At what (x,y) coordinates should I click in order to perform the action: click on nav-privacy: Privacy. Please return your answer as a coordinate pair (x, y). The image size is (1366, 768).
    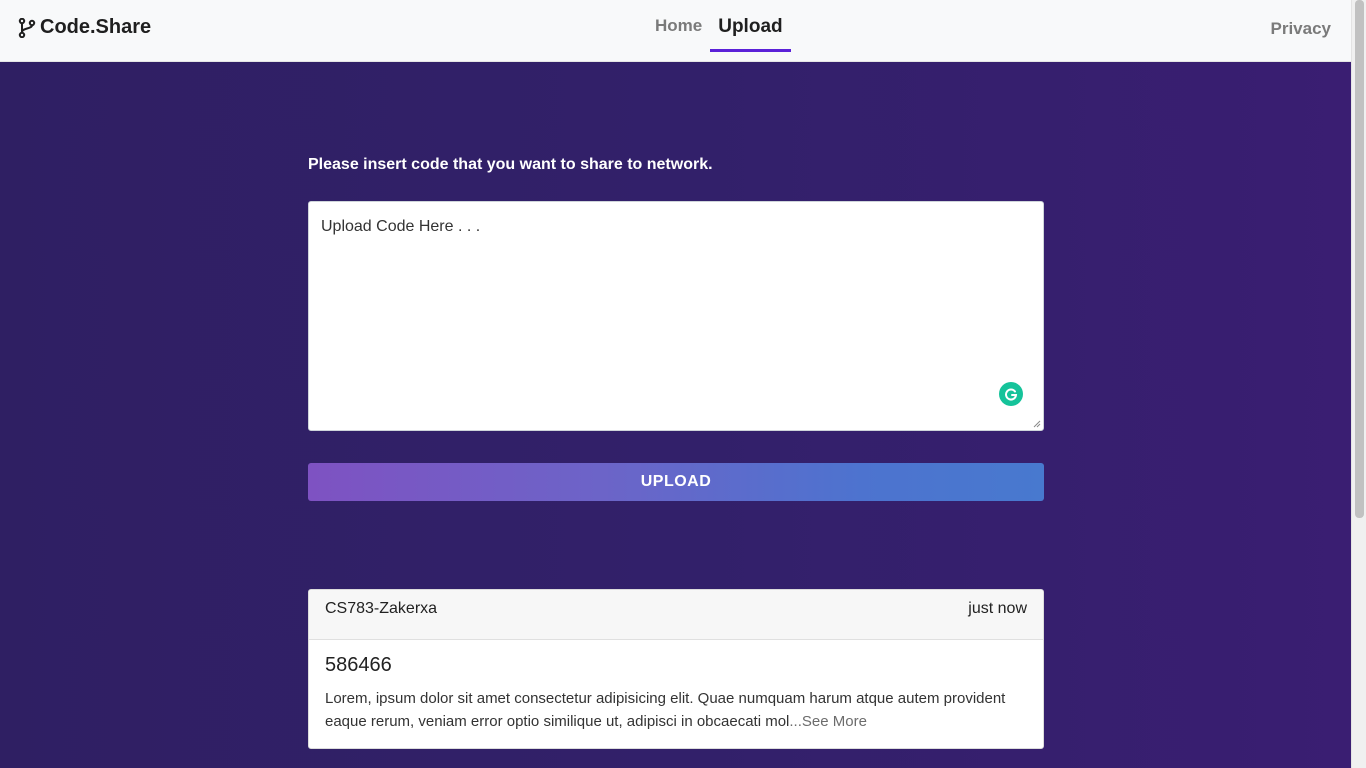
    Looking at the image, I should click on (1301, 29).